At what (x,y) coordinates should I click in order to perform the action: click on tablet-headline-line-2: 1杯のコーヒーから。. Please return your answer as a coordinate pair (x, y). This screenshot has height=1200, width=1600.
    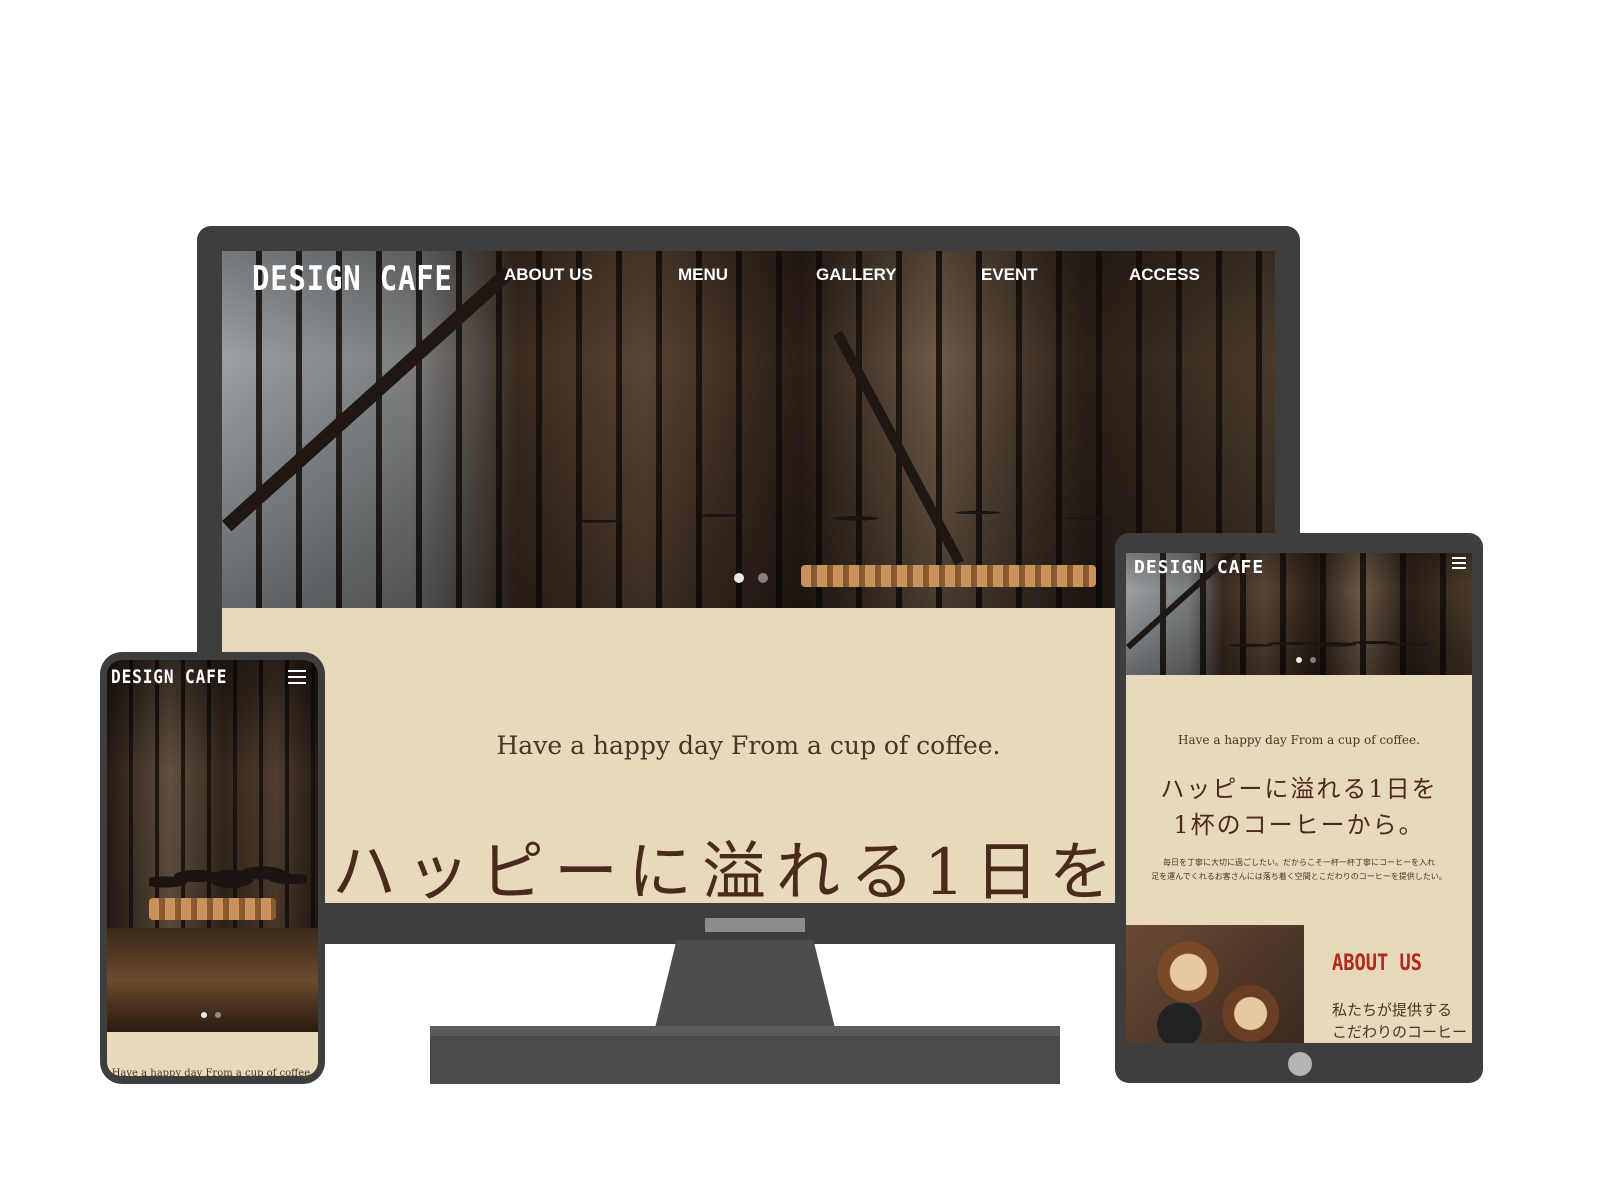
    Looking at the image, I should click on (1299, 825).